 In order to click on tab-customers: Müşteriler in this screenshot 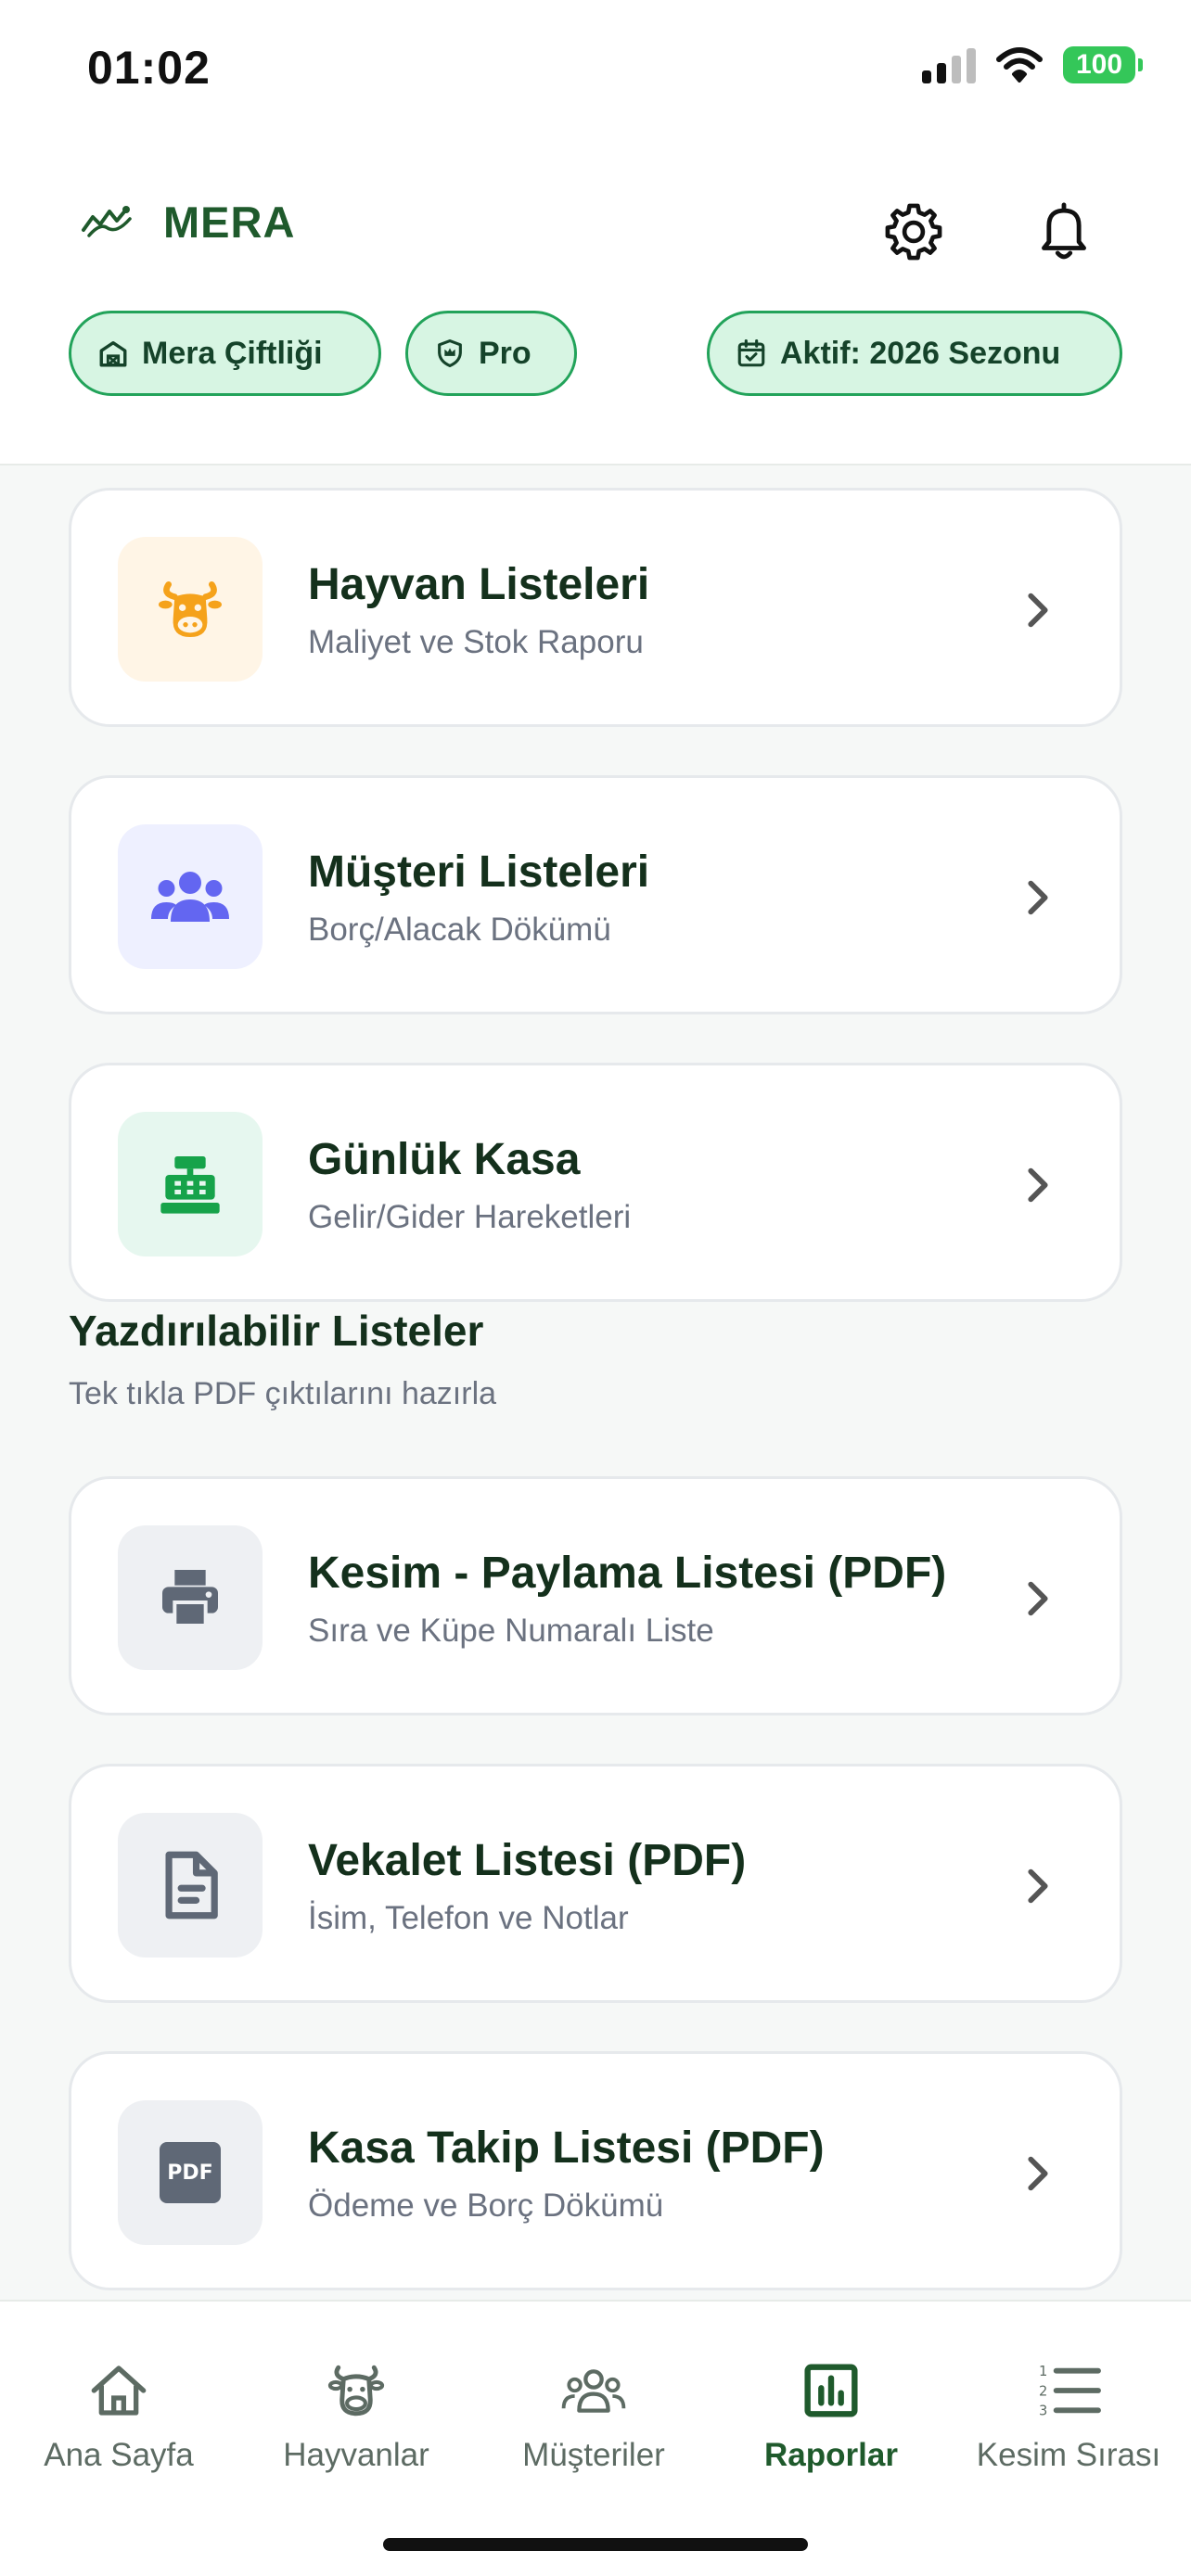, I will do `click(593, 2415)`.